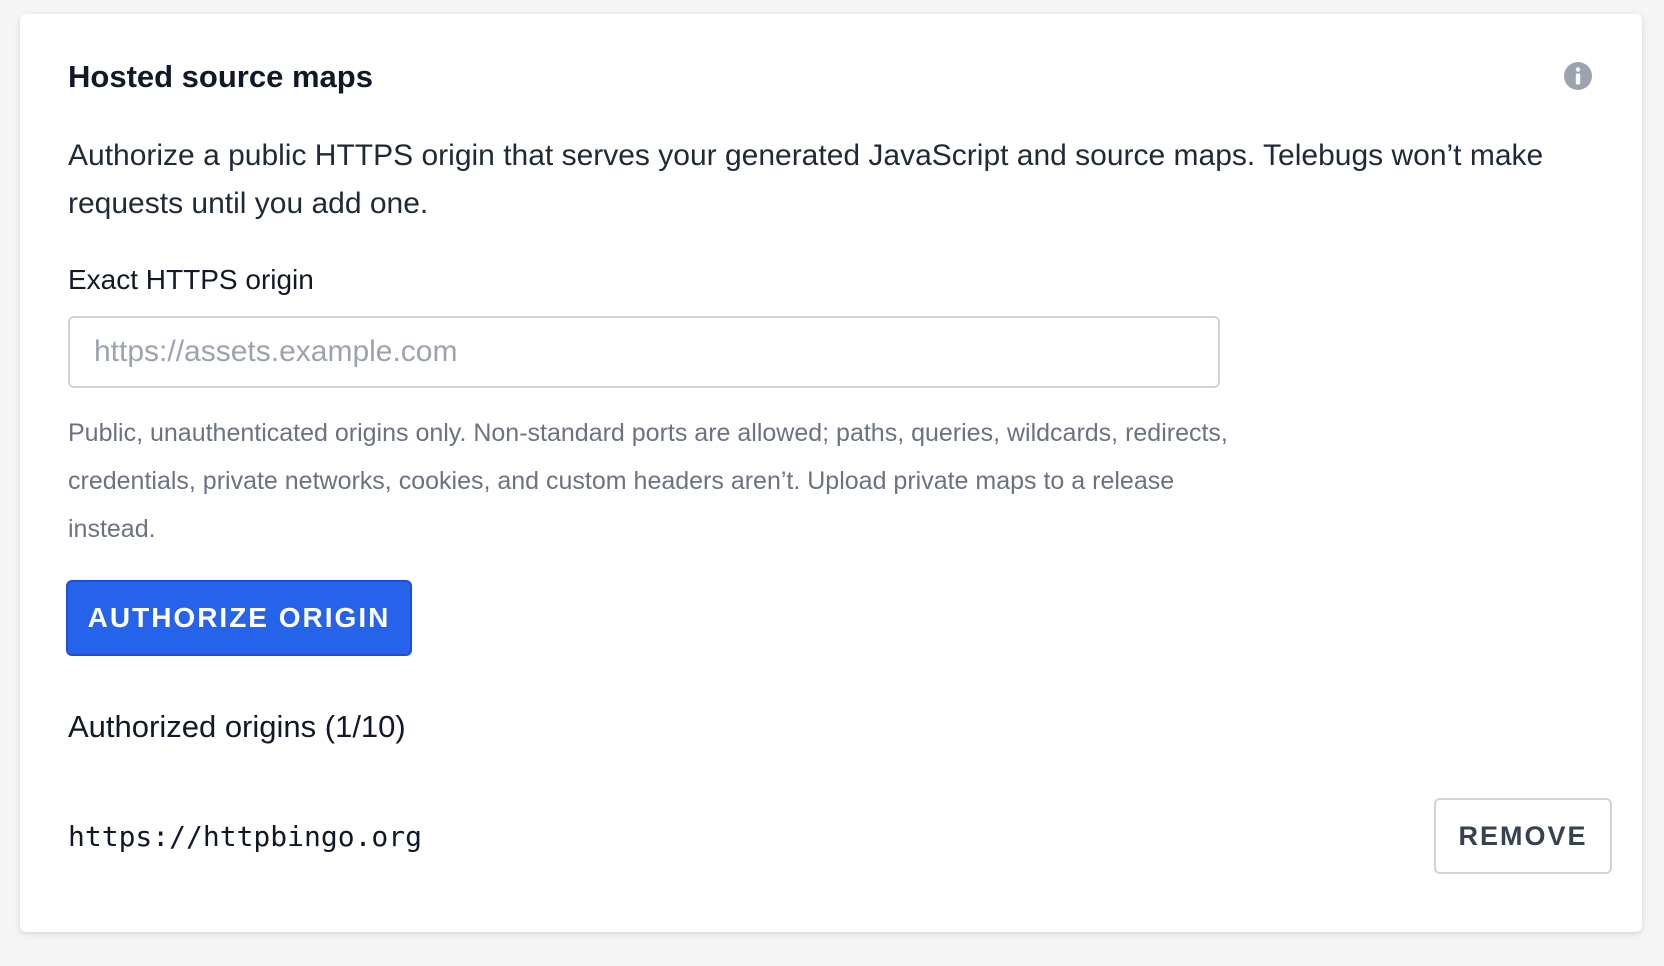 The height and width of the screenshot is (966, 1664). What do you see at coordinates (245, 836) in the screenshot?
I see `authorized-origin-url: https://httpbingo.org` at bounding box center [245, 836].